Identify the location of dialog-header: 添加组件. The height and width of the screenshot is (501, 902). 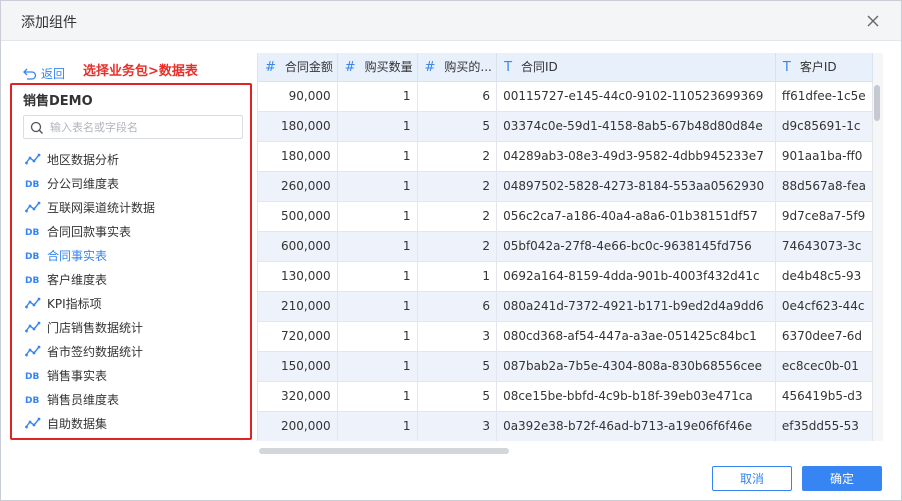
(451, 21).